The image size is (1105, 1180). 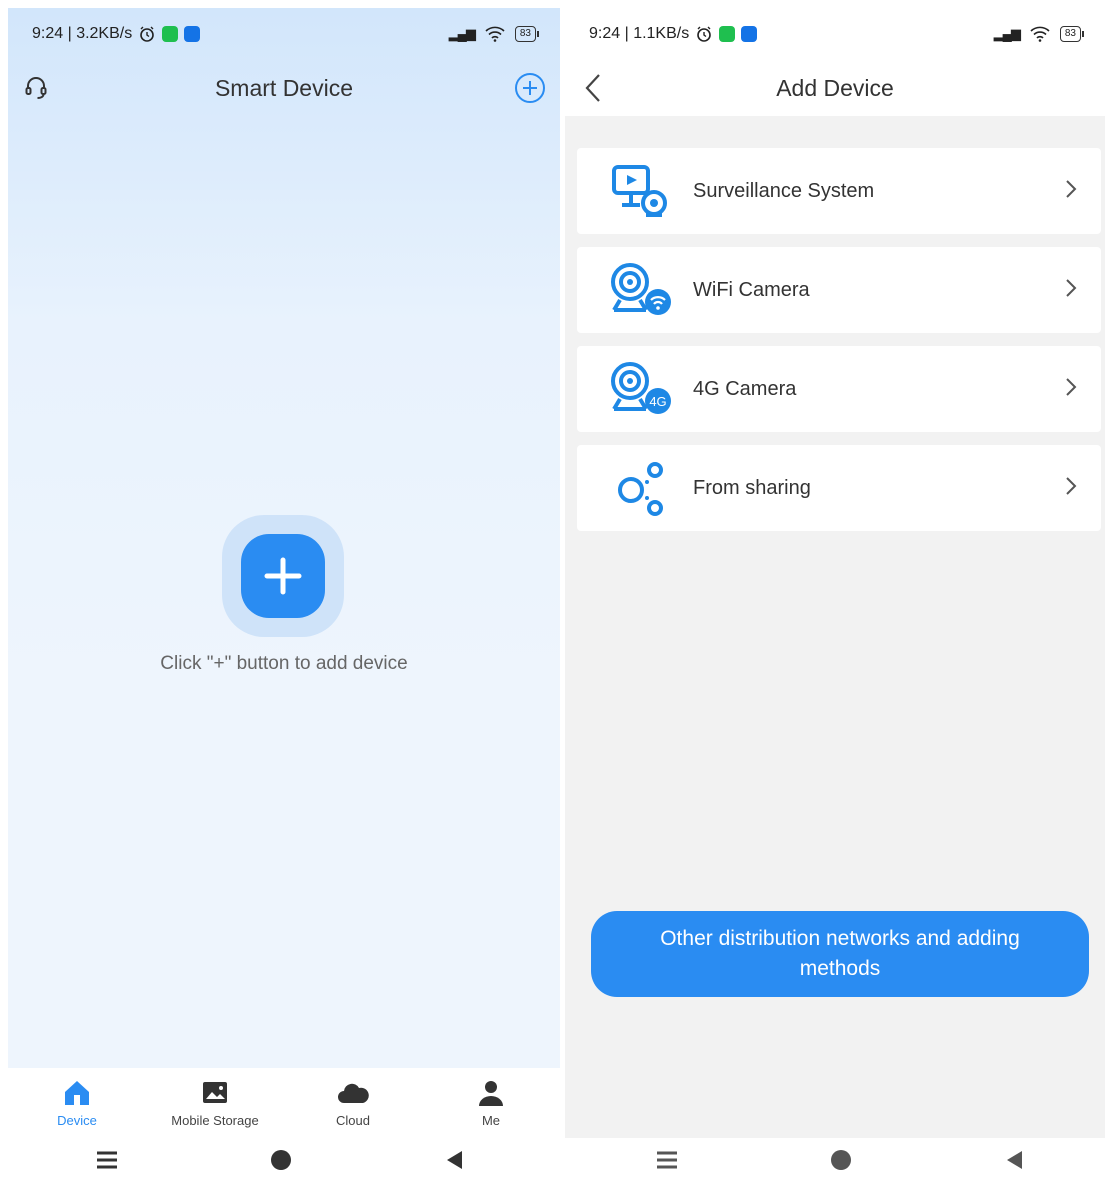 I want to click on page-title: Add Device, so click(x=835, y=87).